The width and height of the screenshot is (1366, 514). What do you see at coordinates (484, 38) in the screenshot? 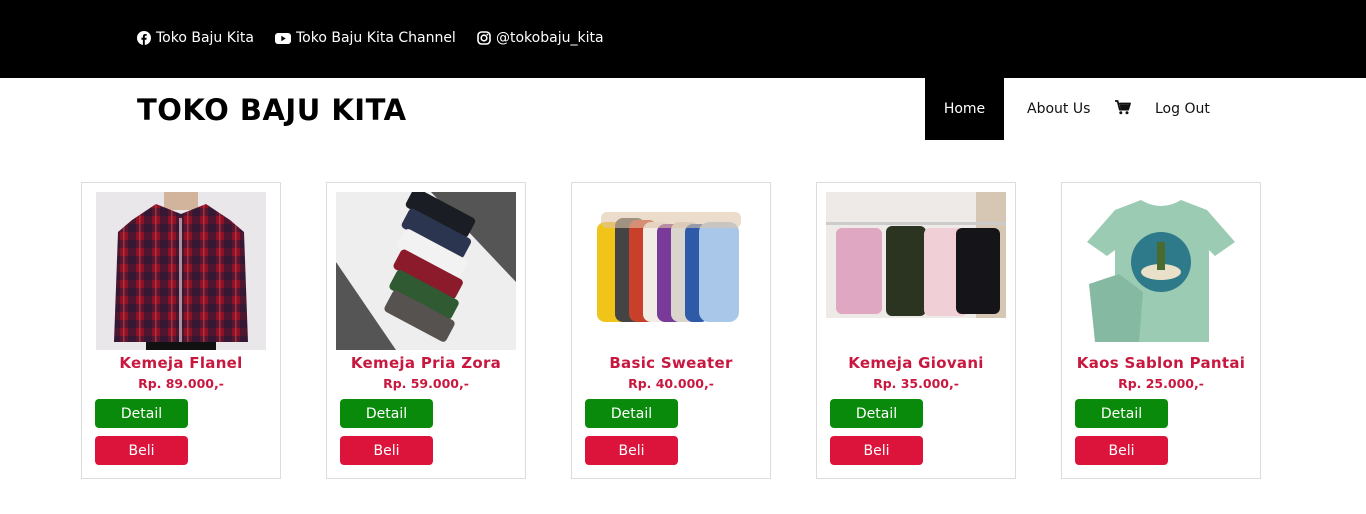
I see `instagram-icon` at bounding box center [484, 38].